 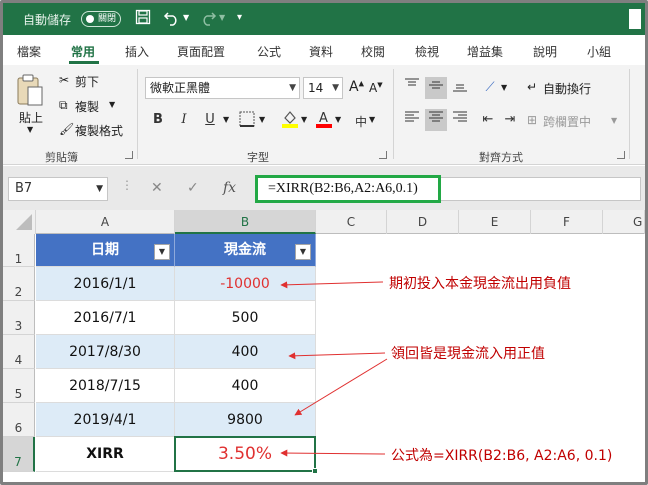 What do you see at coordinates (19, 454) in the screenshot?
I see `row-header-7: 7` at bounding box center [19, 454].